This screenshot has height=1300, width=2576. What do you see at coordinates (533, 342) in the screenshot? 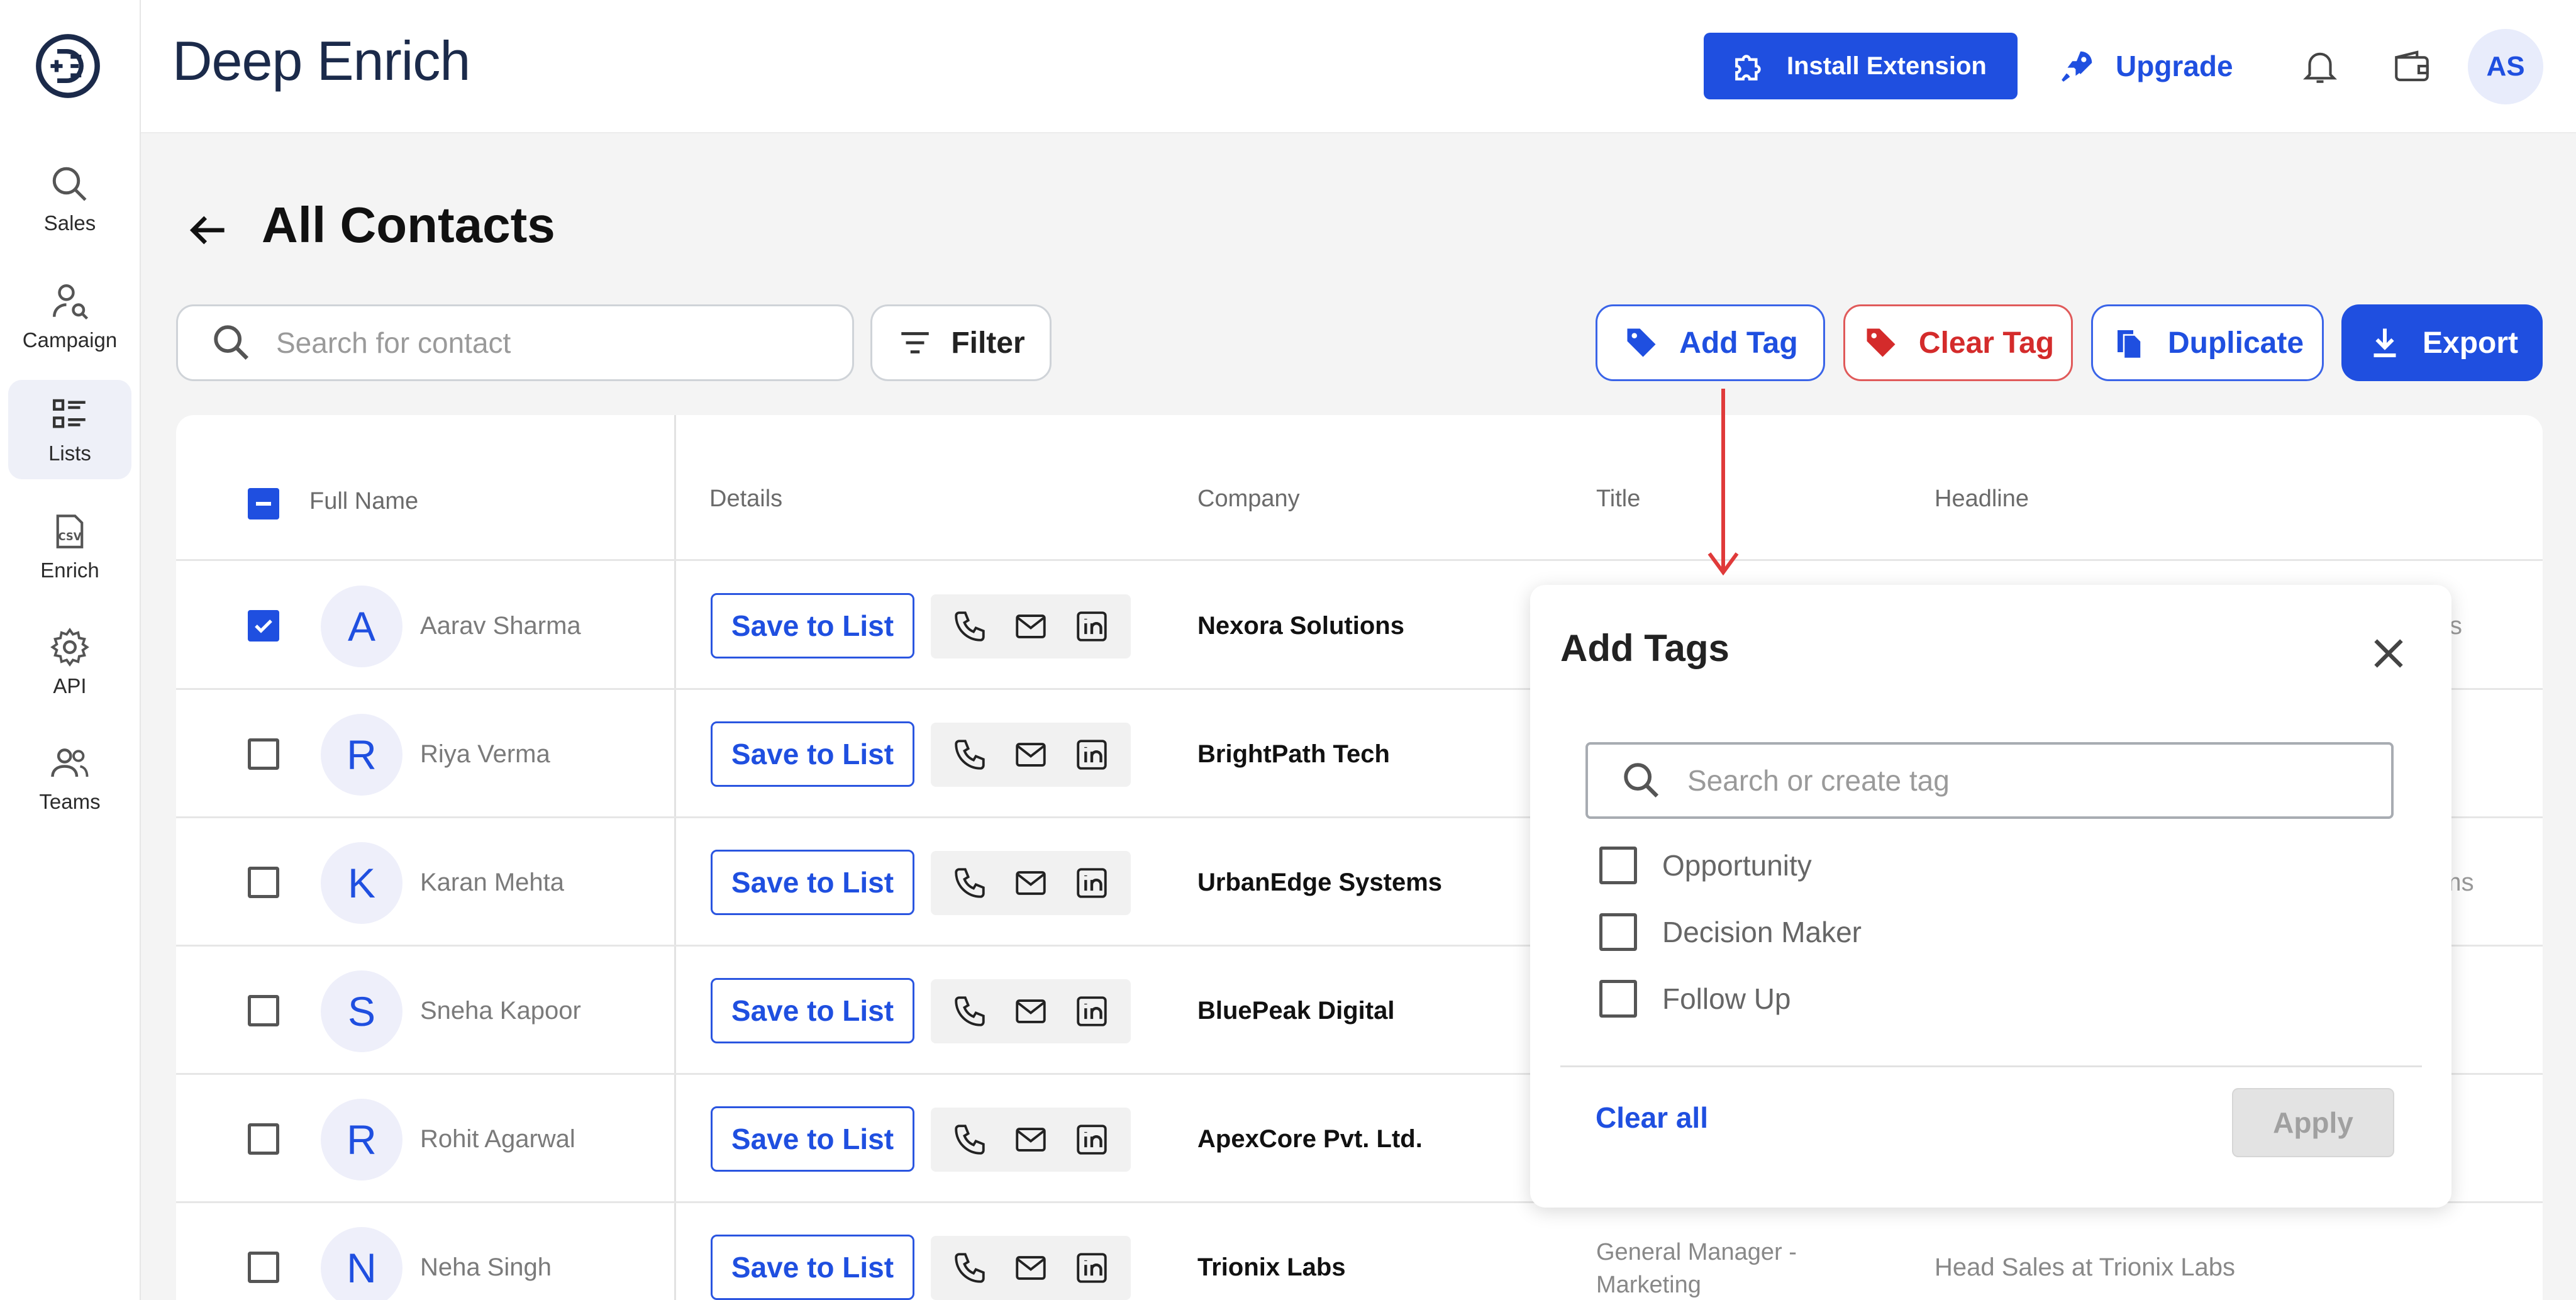
I see `contact-search-input` at bounding box center [533, 342].